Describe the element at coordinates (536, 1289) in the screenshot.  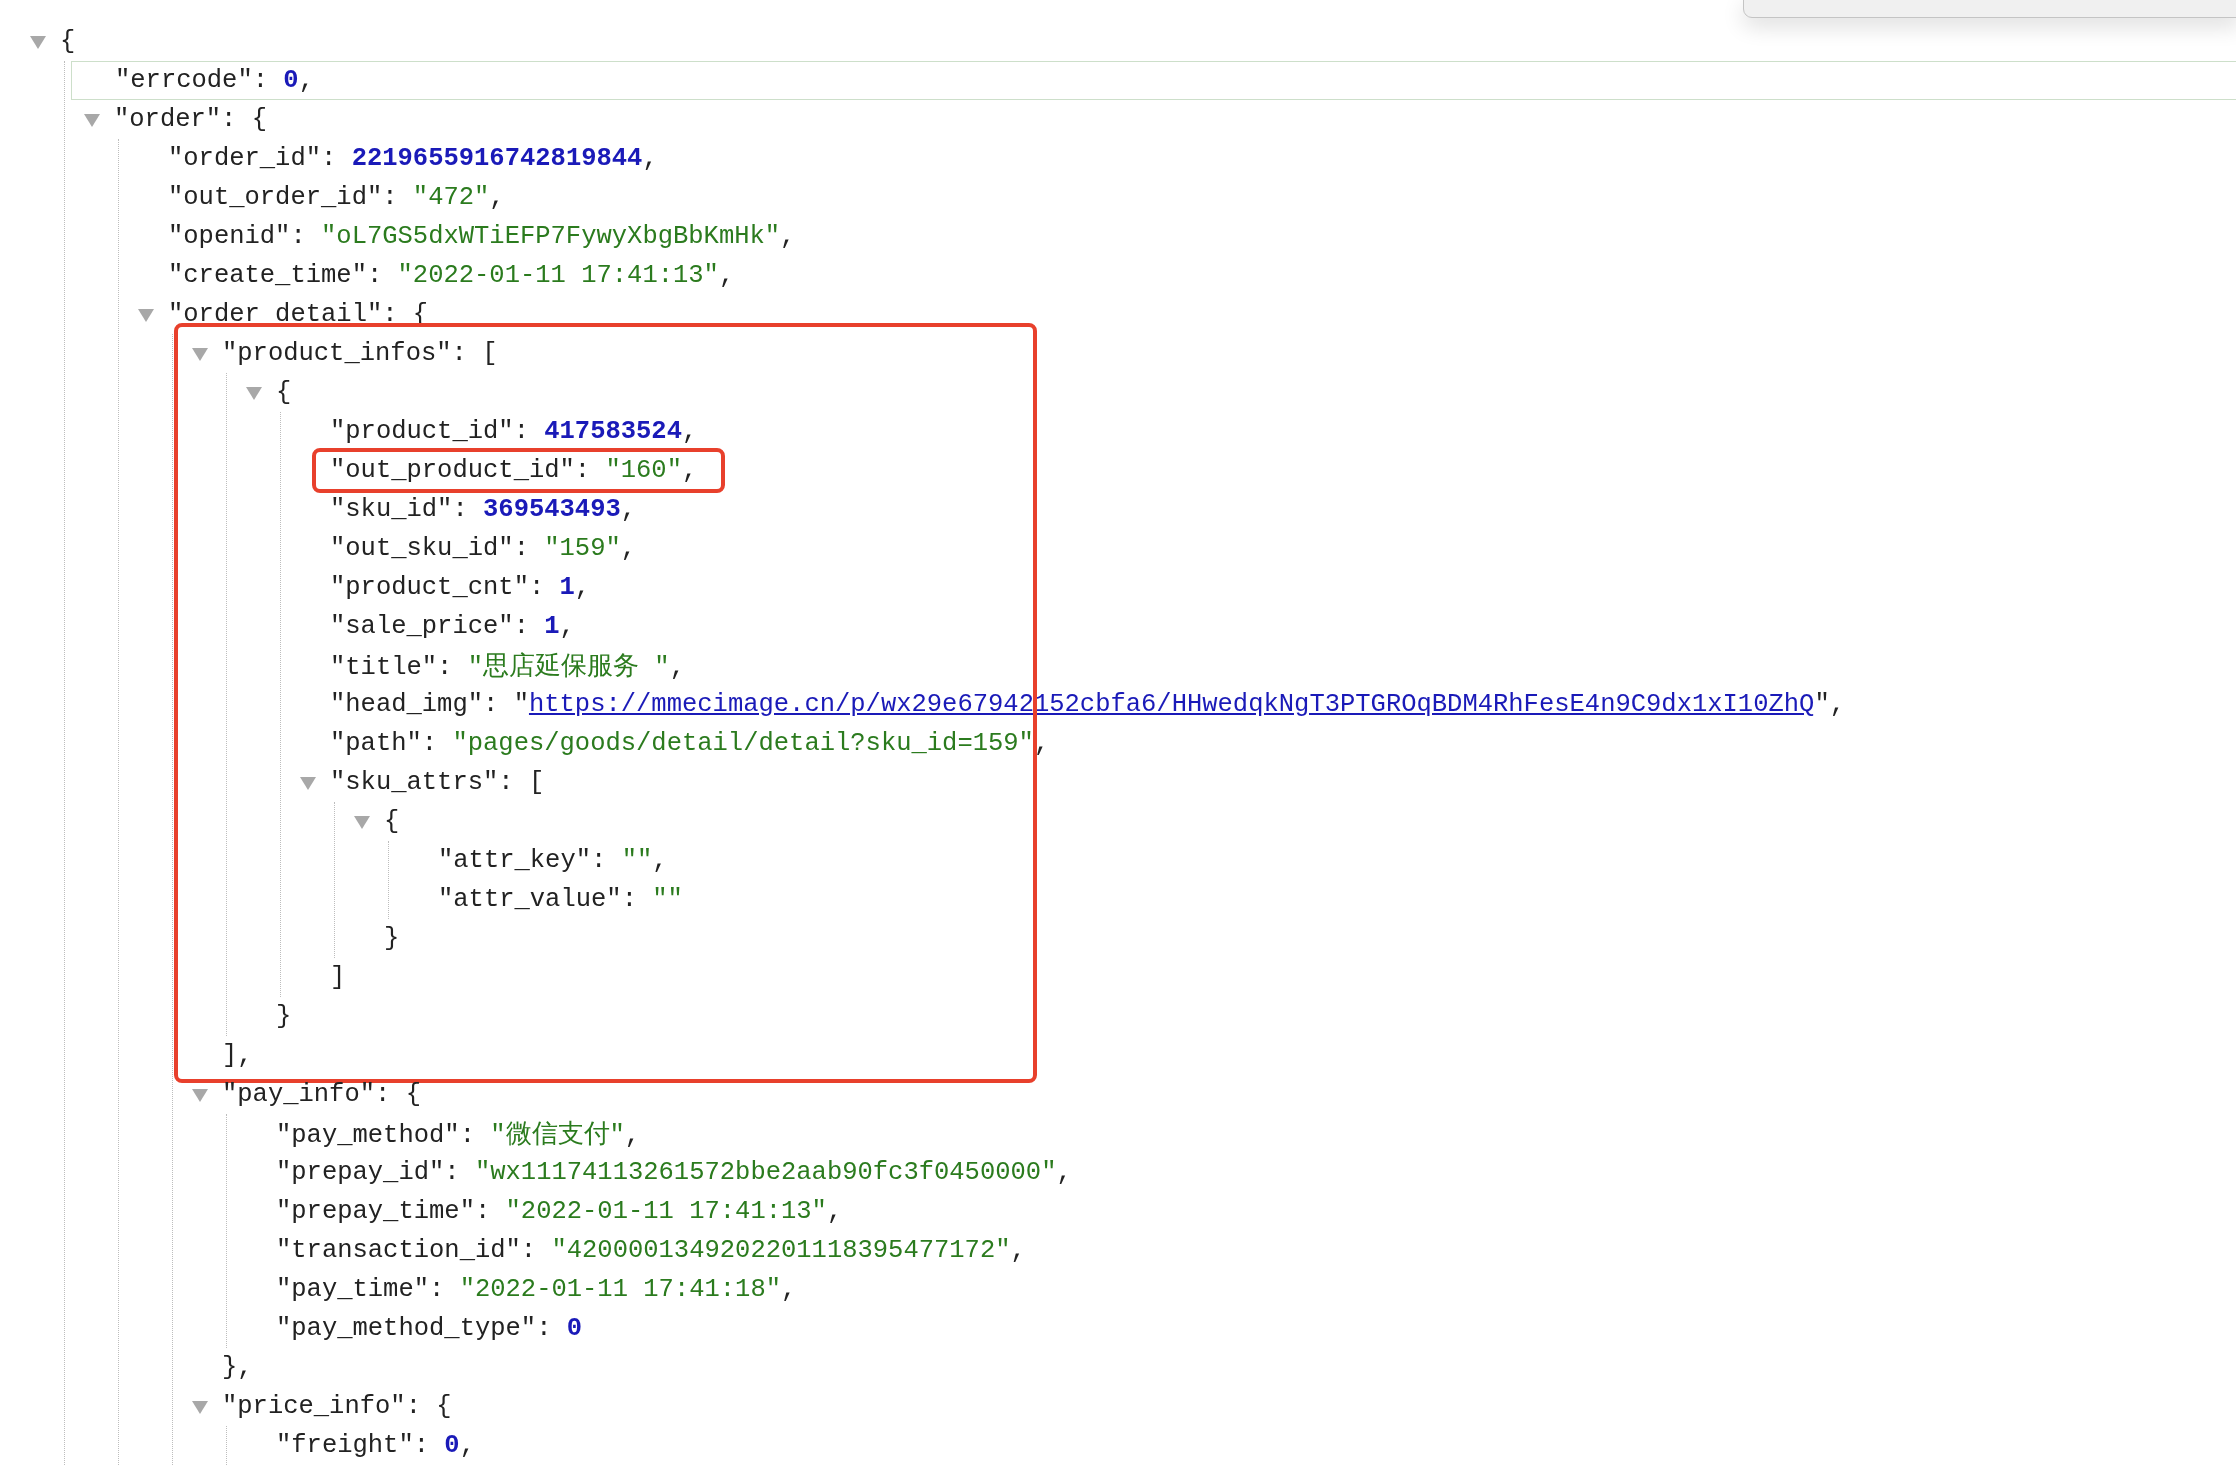
I see `json-line: "pay_time": "2022-01-11 17:41:18",` at that location.